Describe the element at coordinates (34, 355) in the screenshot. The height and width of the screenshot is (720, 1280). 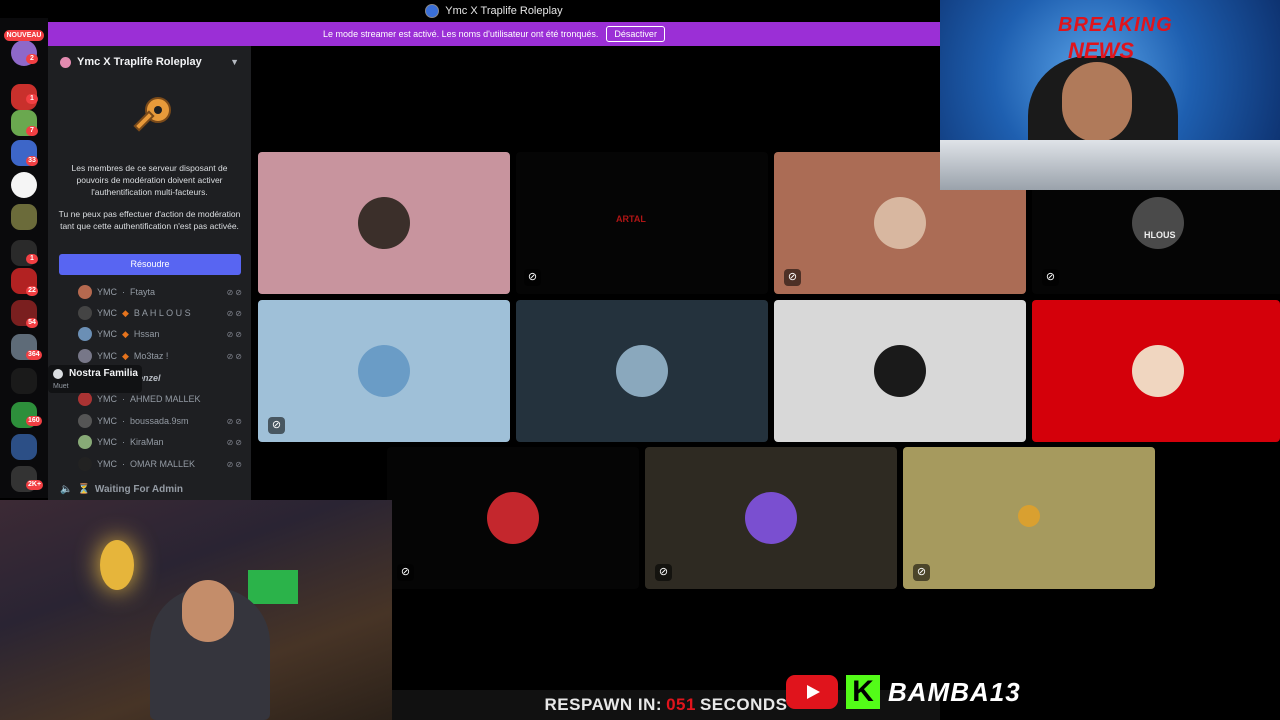
I see `rail-badge: 364` at that location.